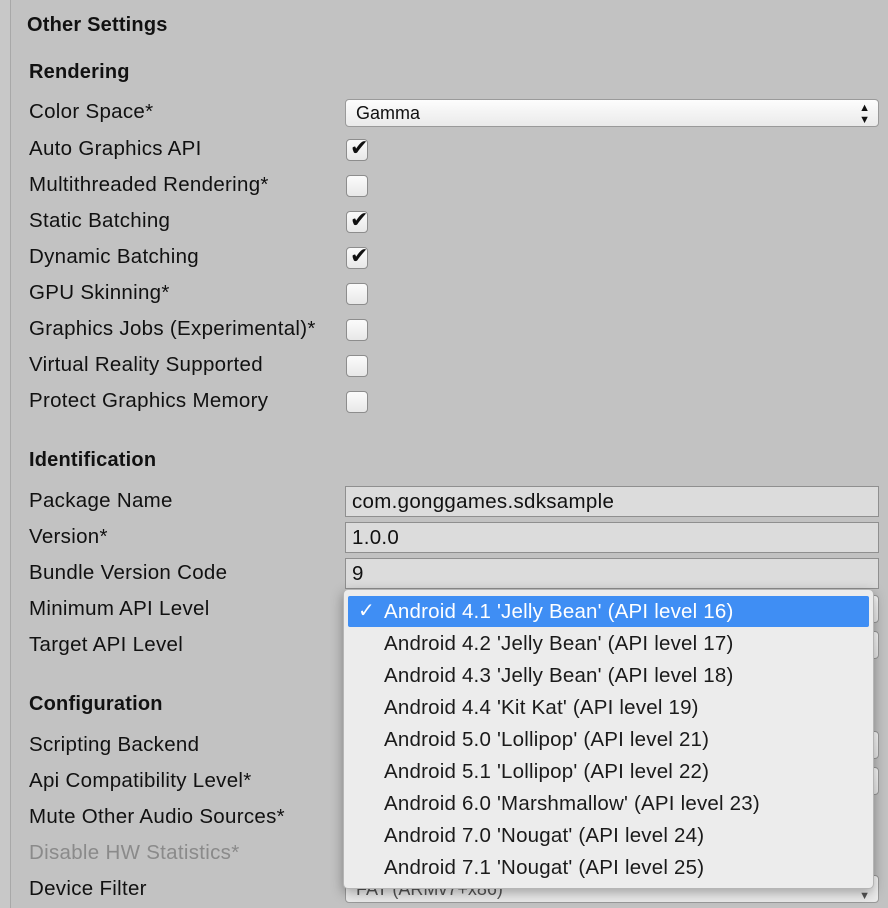 The width and height of the screenshot is (888, 908). What do you see at coordinates (93, 460) in the screenshot?
I see `identification-section-title: Identification` at bounding box center [93, 460].